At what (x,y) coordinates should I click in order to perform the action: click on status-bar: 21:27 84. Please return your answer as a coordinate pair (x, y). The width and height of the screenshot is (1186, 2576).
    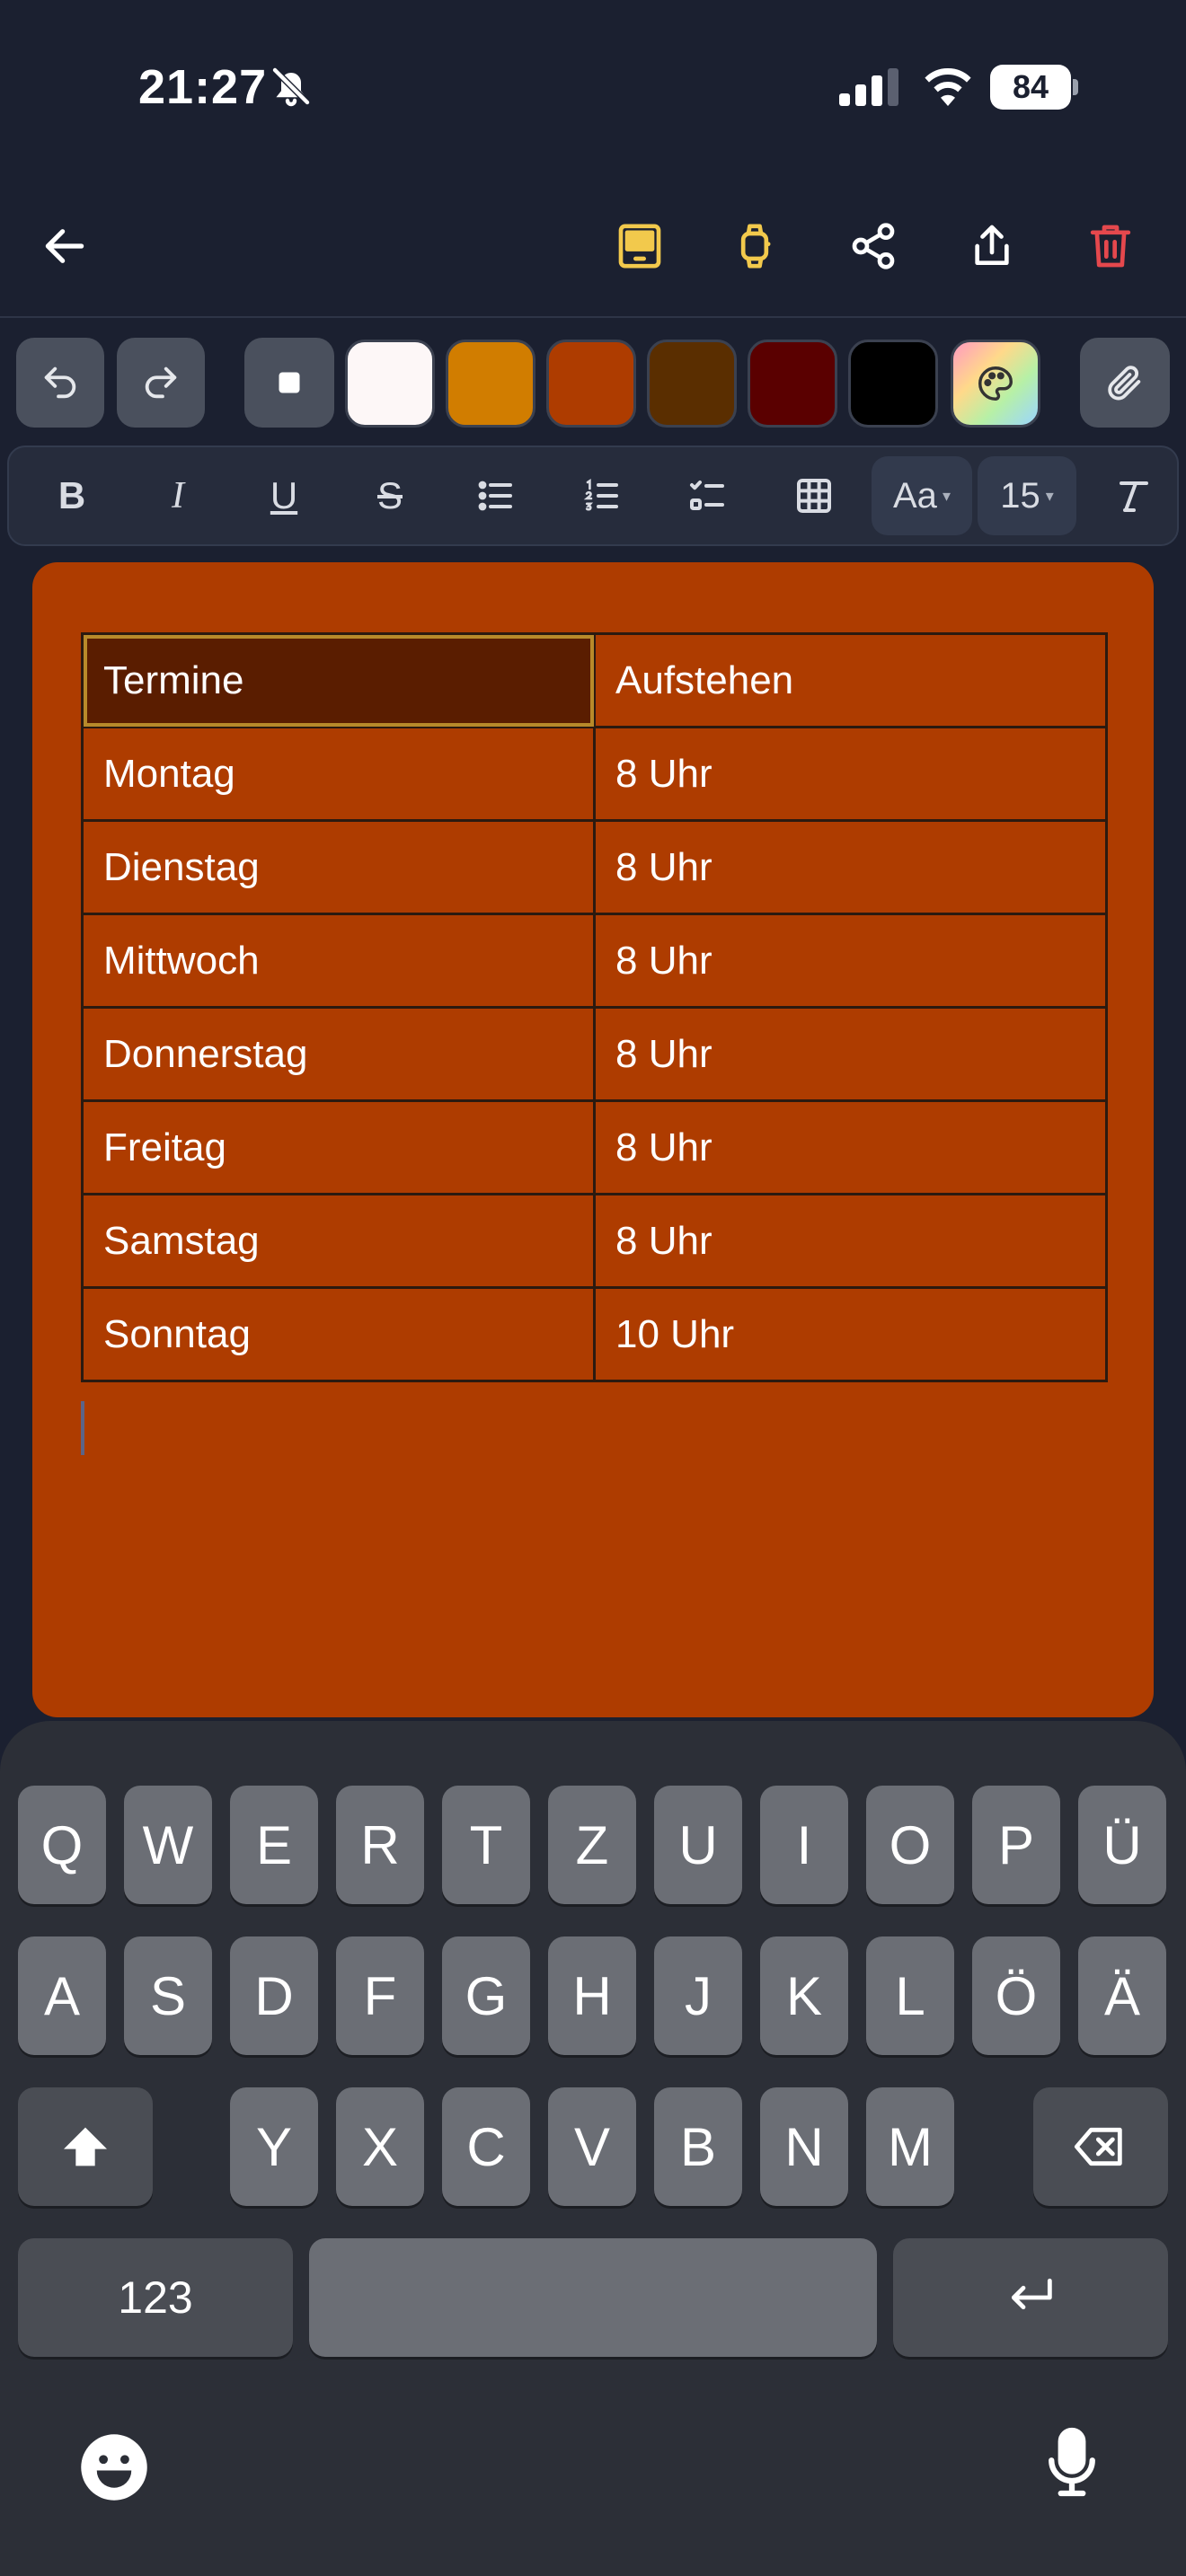
    Looking at the image, I should click on (593, 90).